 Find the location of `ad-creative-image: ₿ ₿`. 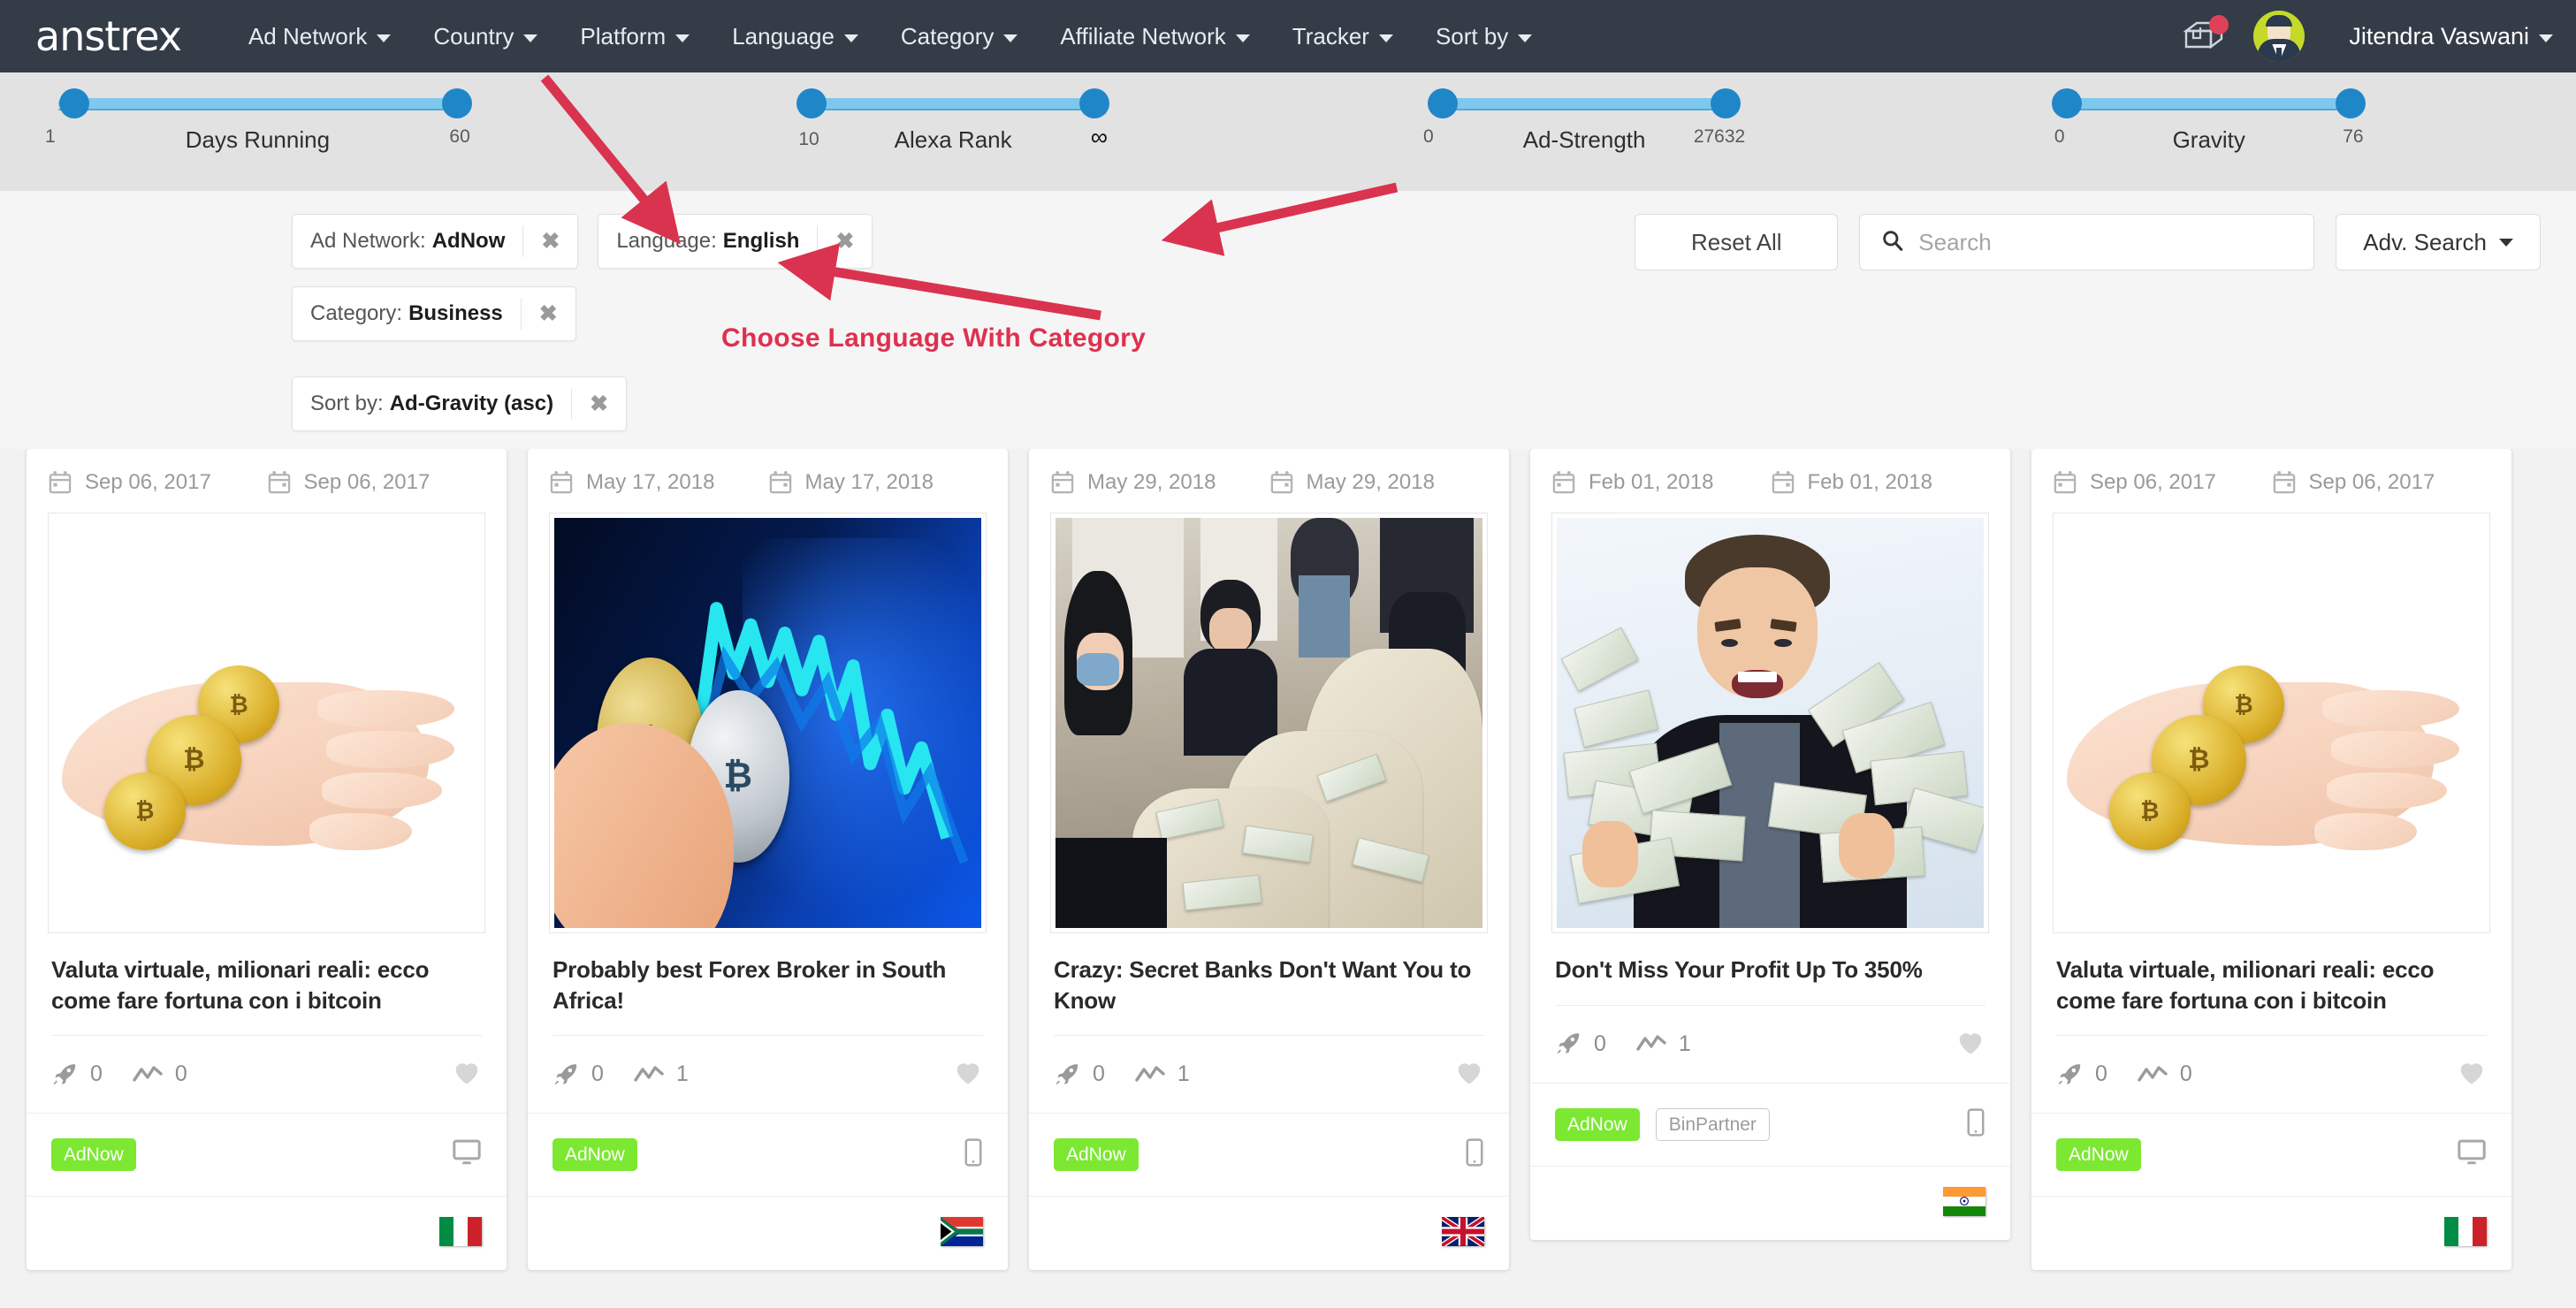

ad-creative-image: ₿ ₿ is located at coordinates (767, 723).